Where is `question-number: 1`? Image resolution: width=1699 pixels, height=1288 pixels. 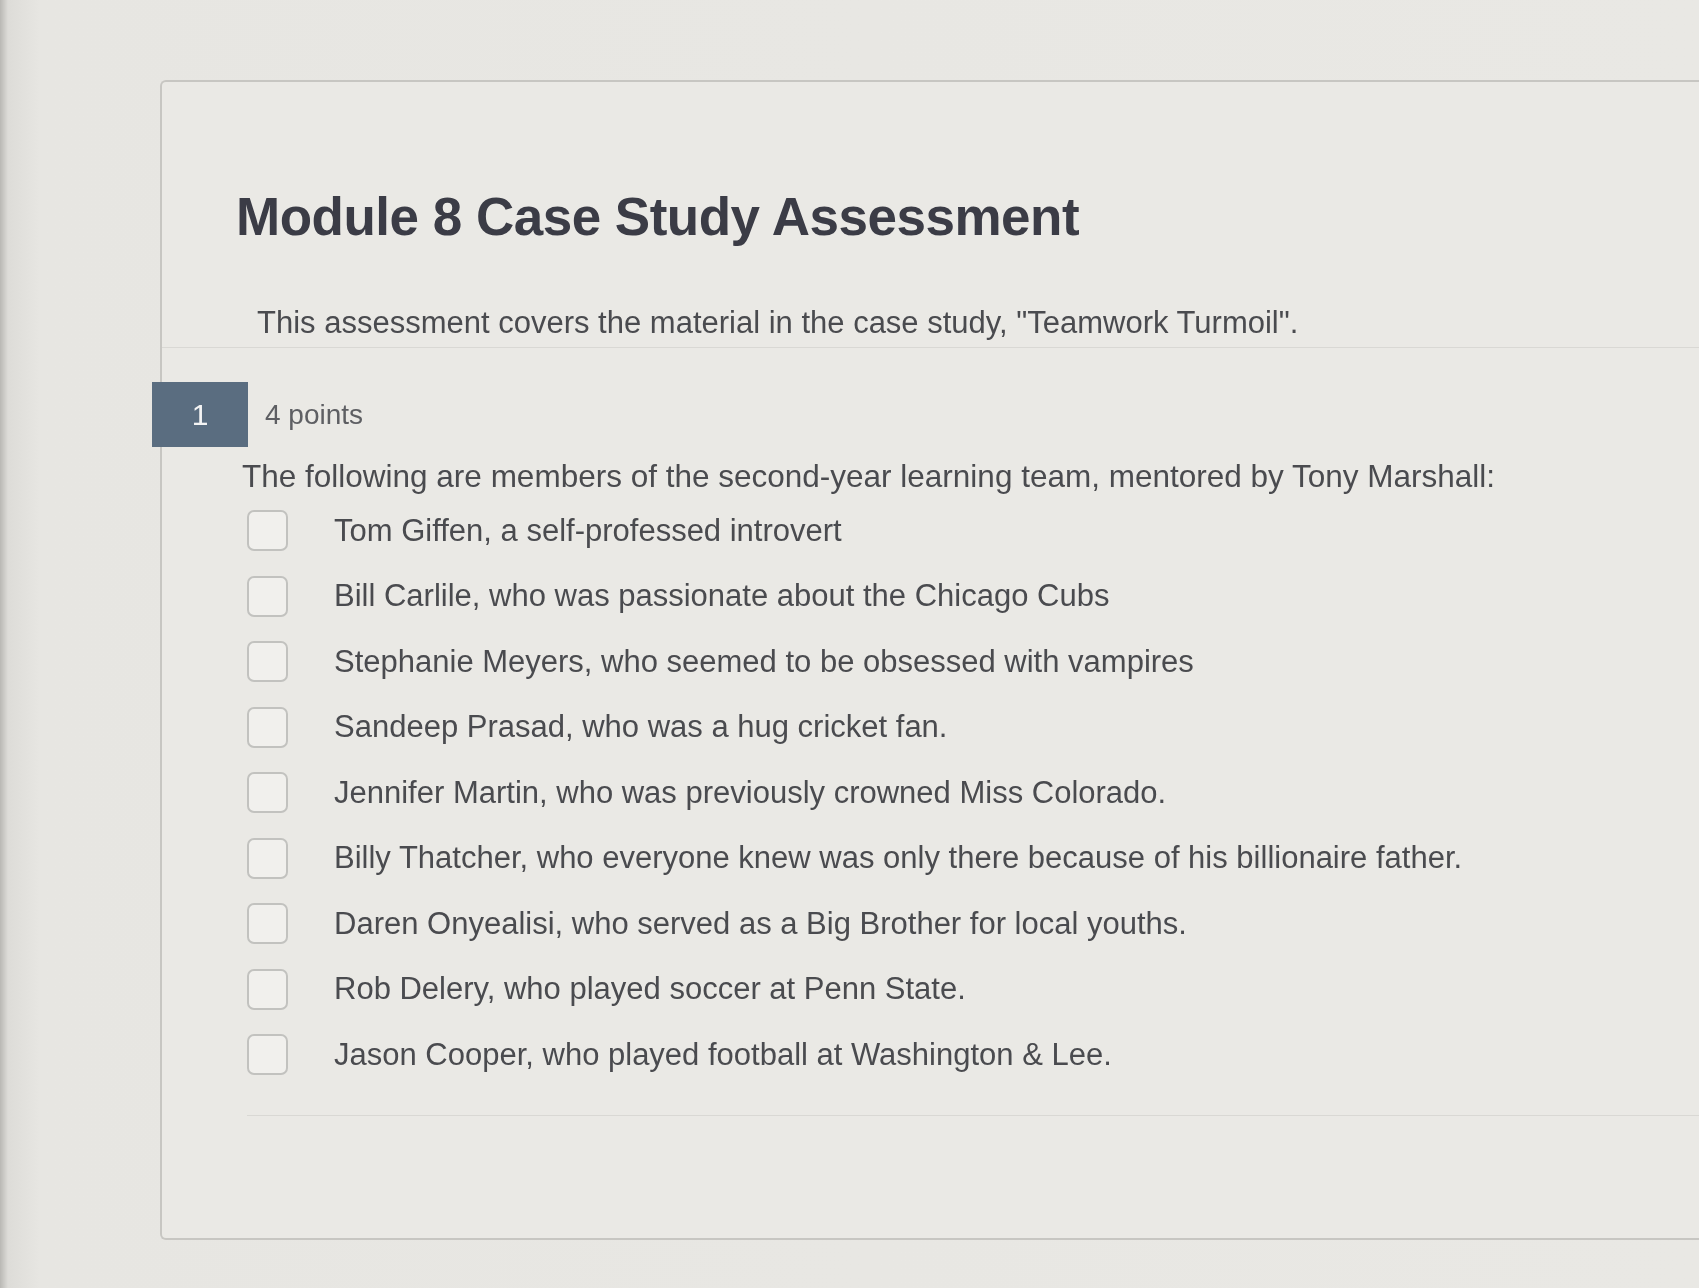 question-number: 1 is located at coordinates (200, 414).